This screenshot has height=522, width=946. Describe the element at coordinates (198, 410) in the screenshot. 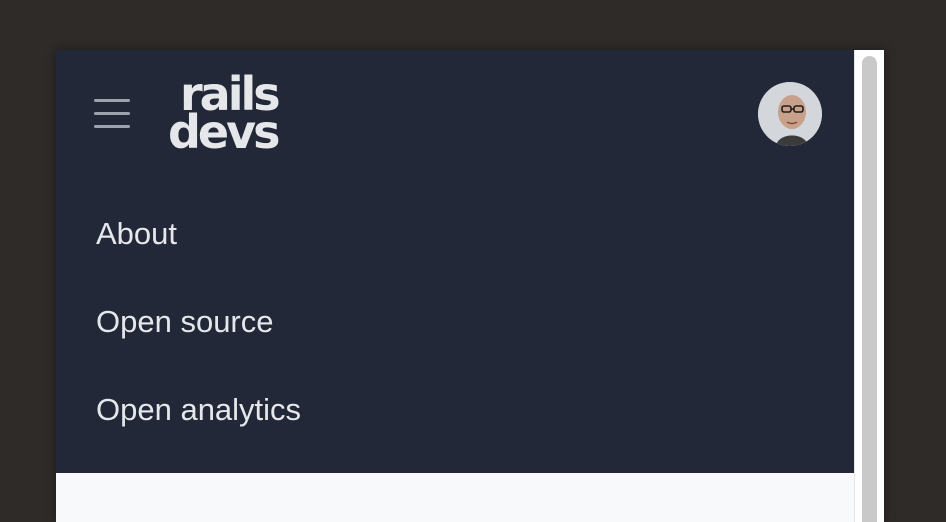

I see `nav-link-open-analytics: Open analytics` at that location.